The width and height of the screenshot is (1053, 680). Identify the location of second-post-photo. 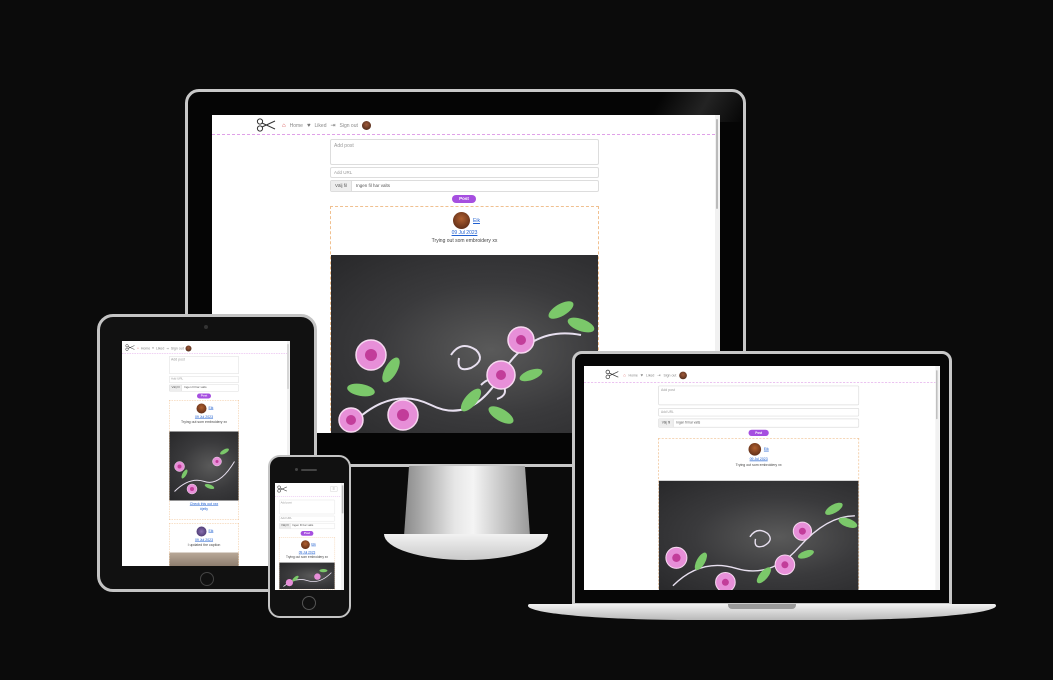
(204, 559).